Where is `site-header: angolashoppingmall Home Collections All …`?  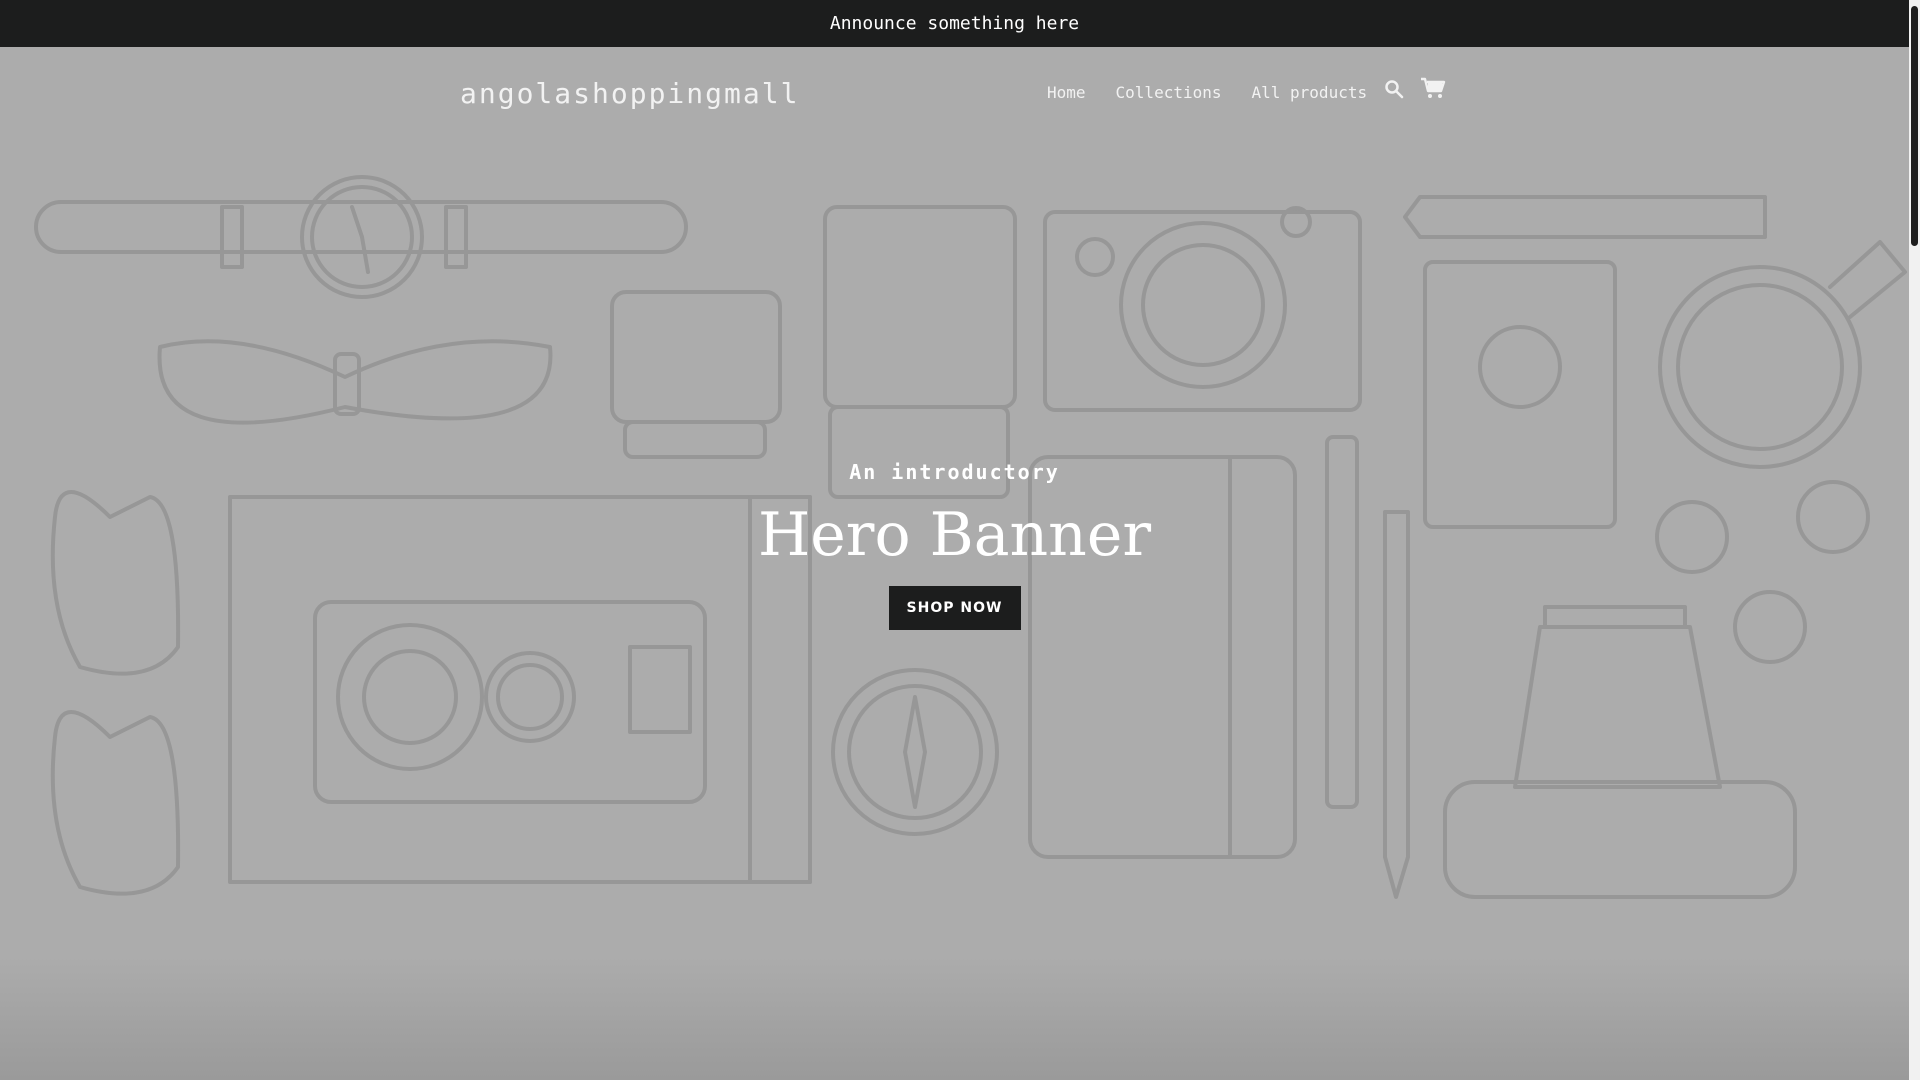
site-header: angolashoppingmall Home Collections All … is located at coordinates (954, 93).